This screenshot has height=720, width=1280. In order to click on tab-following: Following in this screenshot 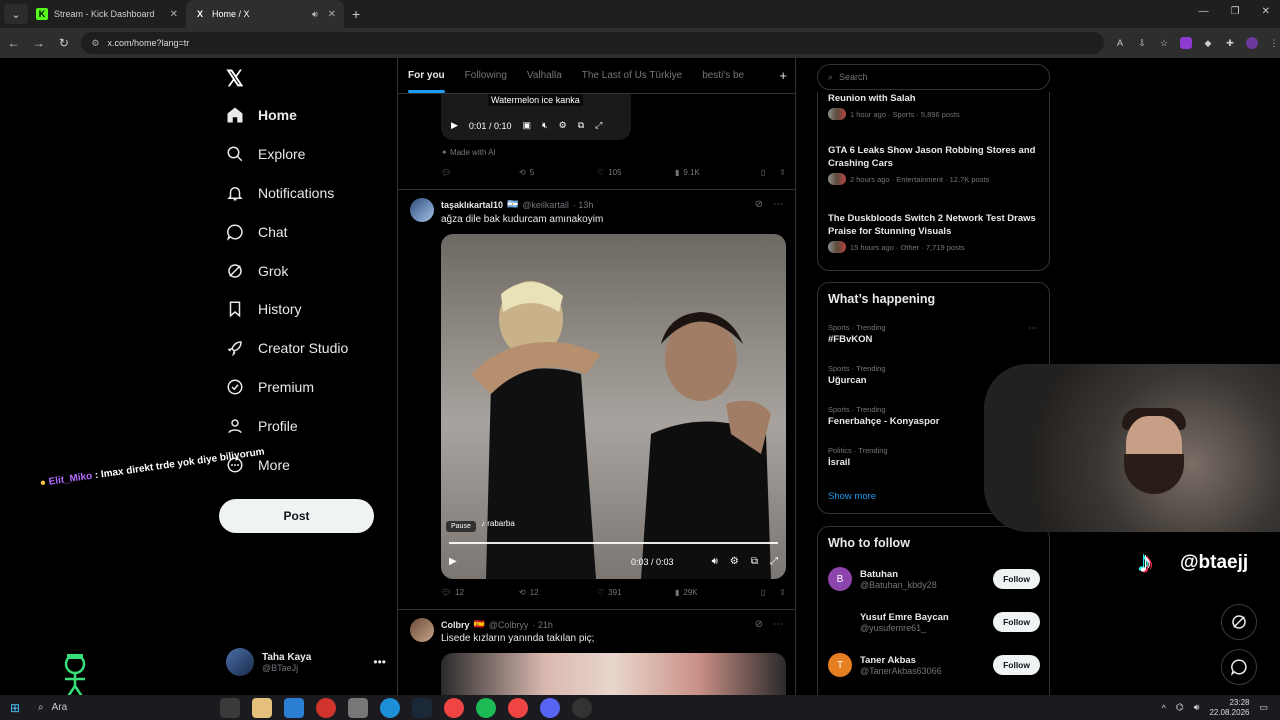, I will do `click(486, 75)`.